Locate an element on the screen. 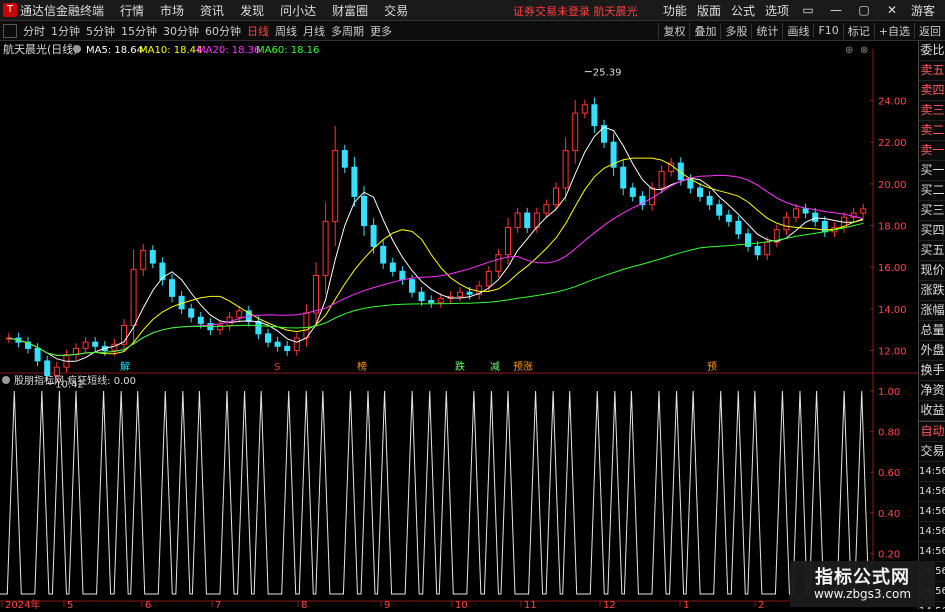 The width and height of the screenshot is (945, 612). menu-item-markets: 市场 is located at coordinates (172, 10).